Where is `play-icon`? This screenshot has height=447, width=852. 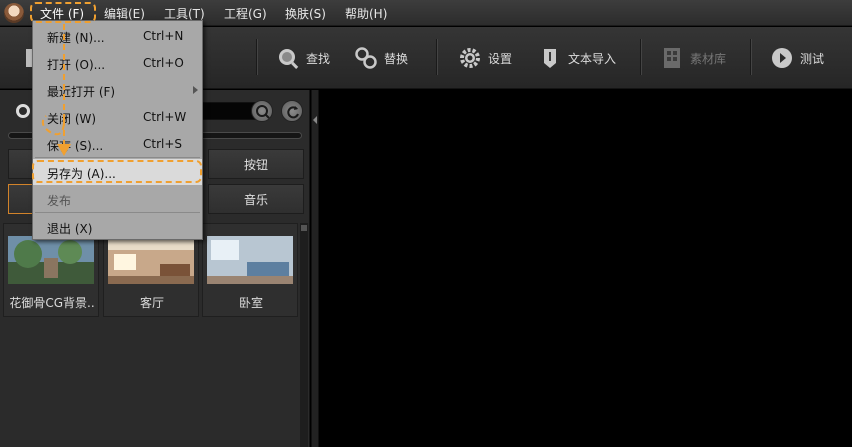 play-icon is located at coordinates (782, 58).